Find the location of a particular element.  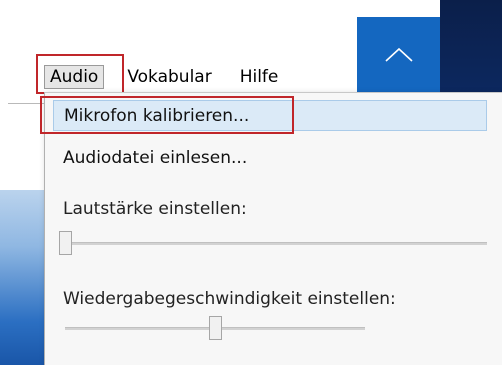

volume-slider-track is located at coordinates (273, 243).